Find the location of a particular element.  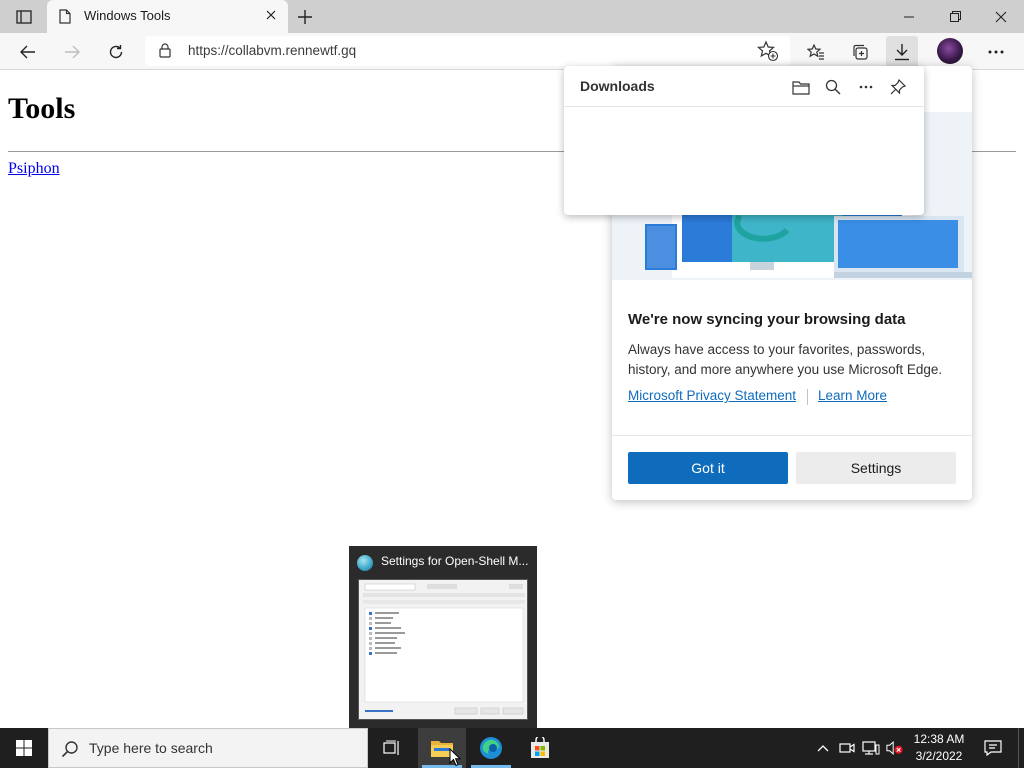

page-icon is located at coordinates (65, 16).